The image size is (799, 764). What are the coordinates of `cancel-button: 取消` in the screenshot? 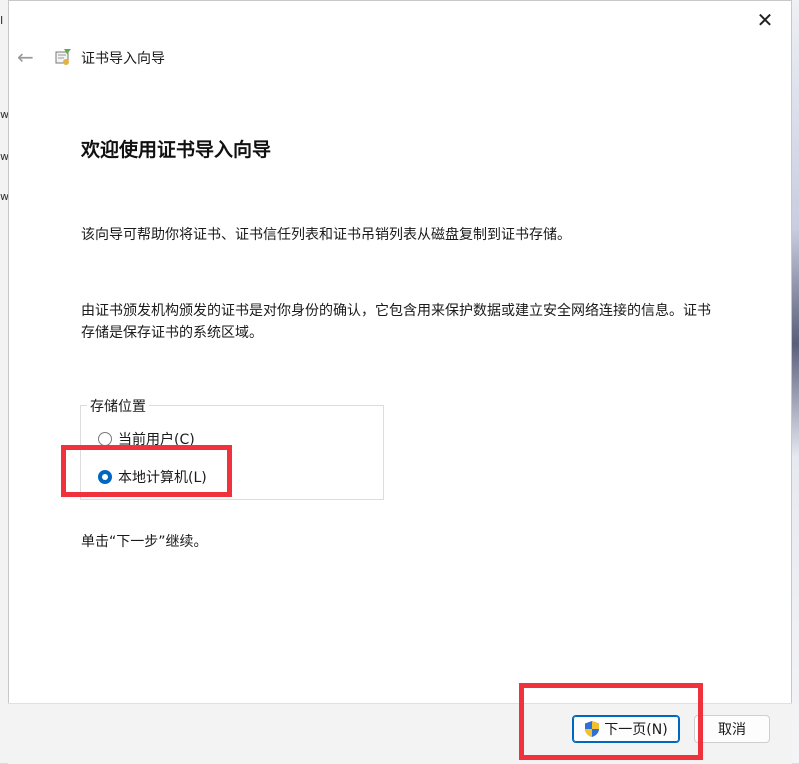 It's located at (732, 729).